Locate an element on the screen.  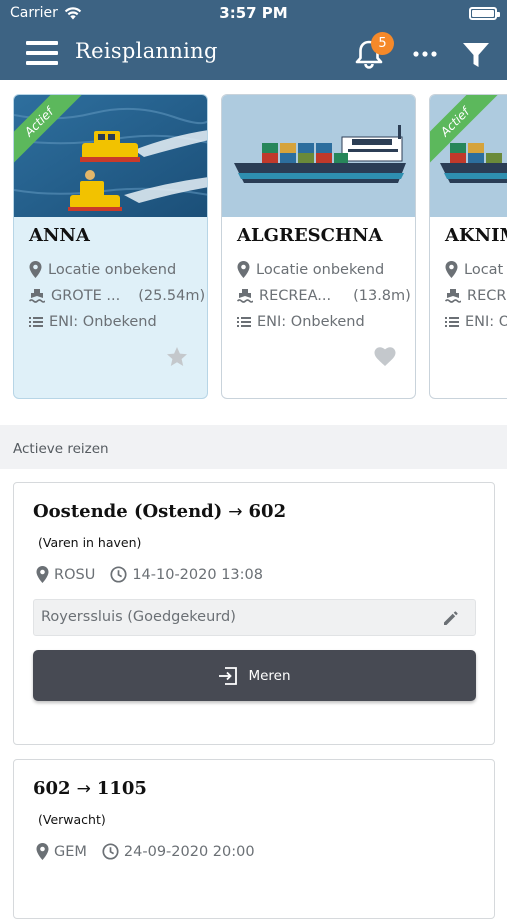
more-icon is located at coordinates (425, 54).